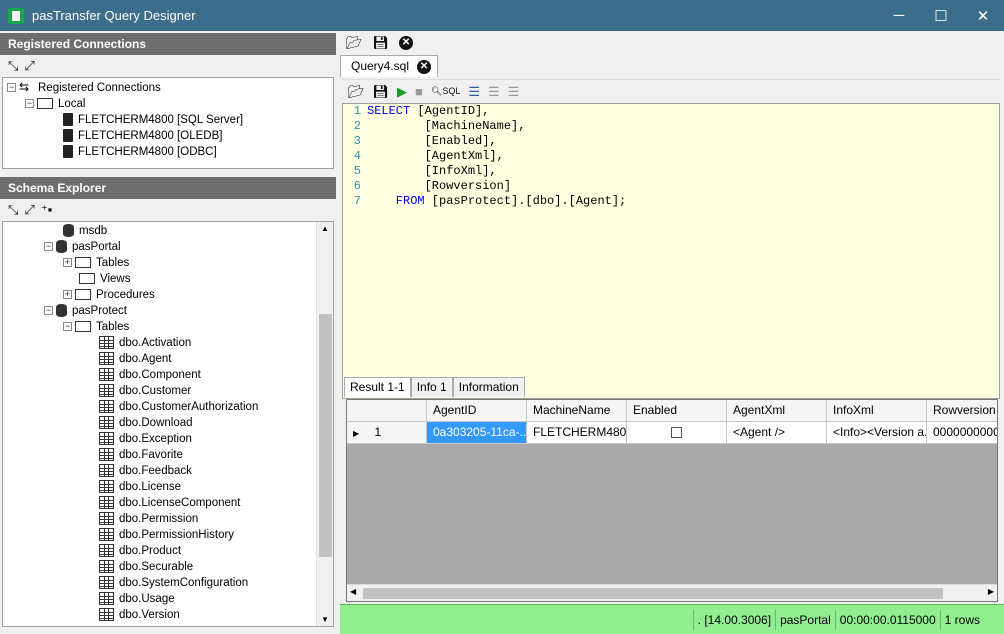 This screenshot has width=1004, height=634. I want to click on tree-node-portal-tables: + Tables, so click(168, 263).